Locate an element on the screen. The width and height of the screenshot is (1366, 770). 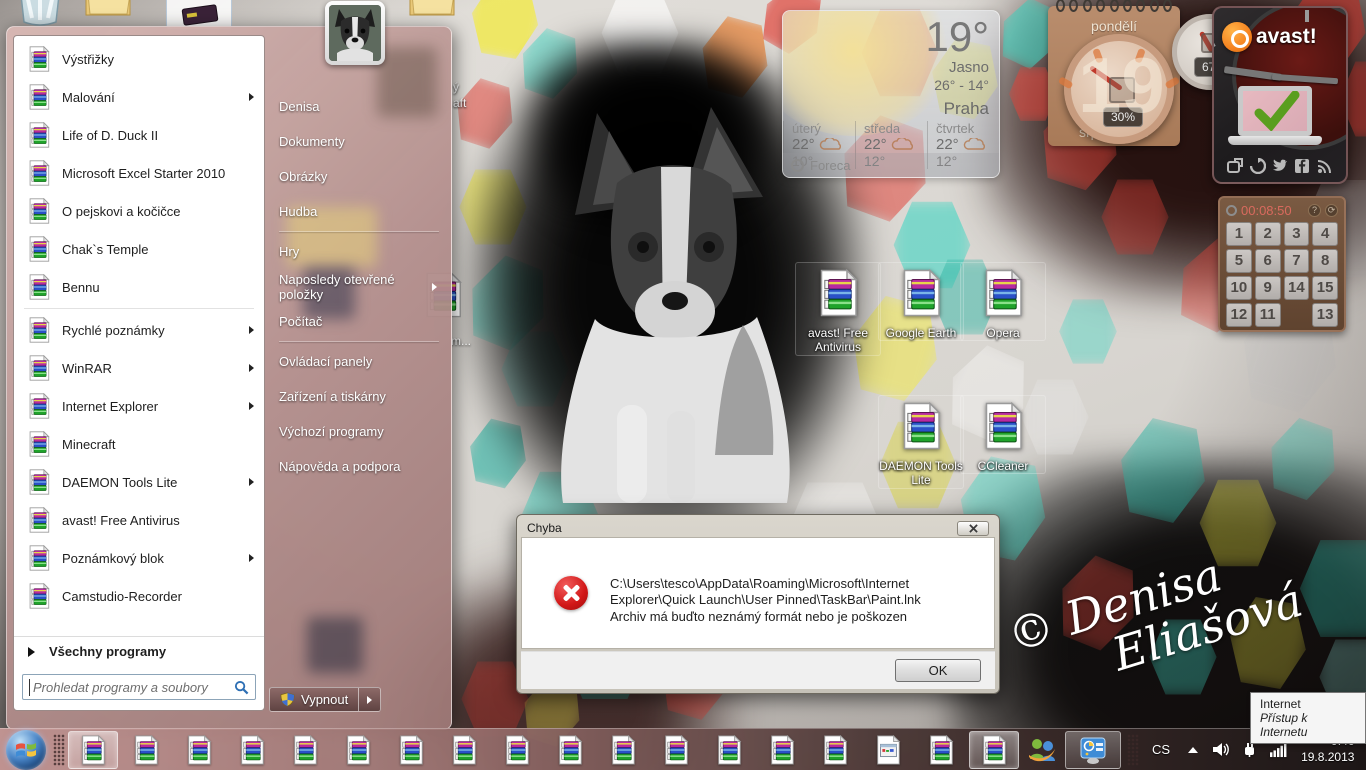
puzzle-tile: 7 is located at coordinates (1296, 261).